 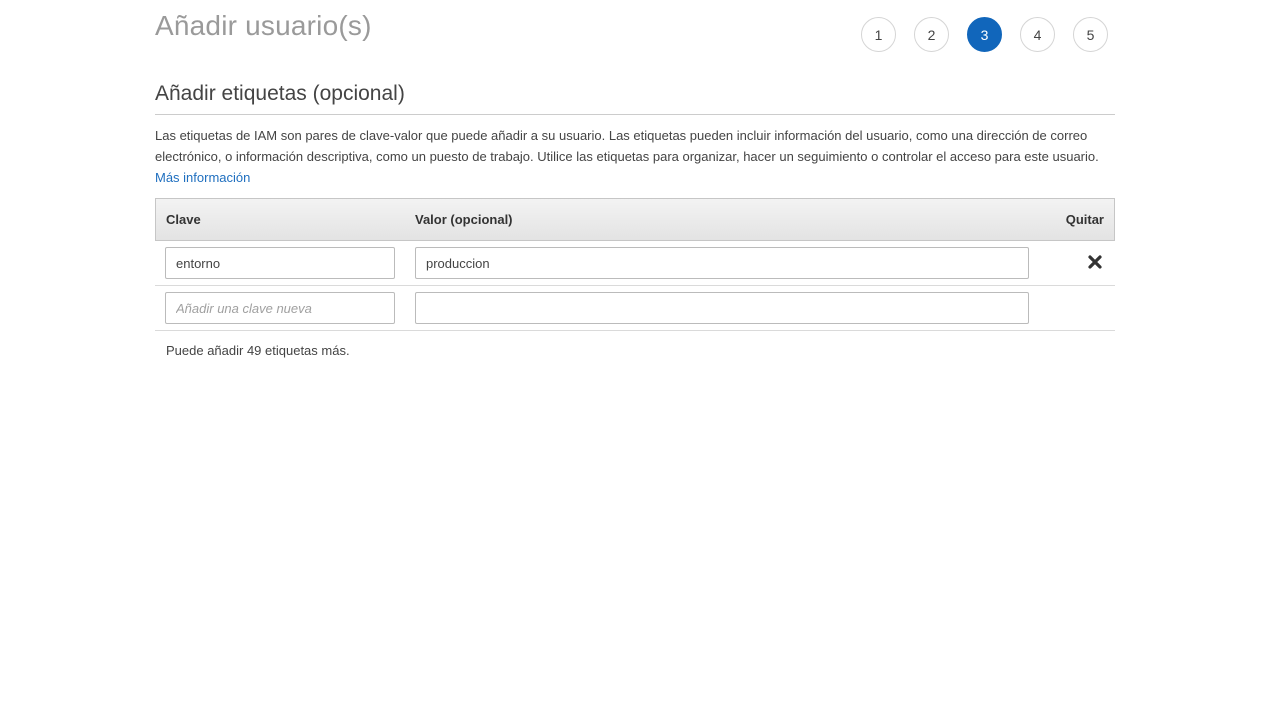 What do you see at coordinates (1090, 34) in the screenshot?
I see `step-5: 5` at bounding box center [1090, 34].